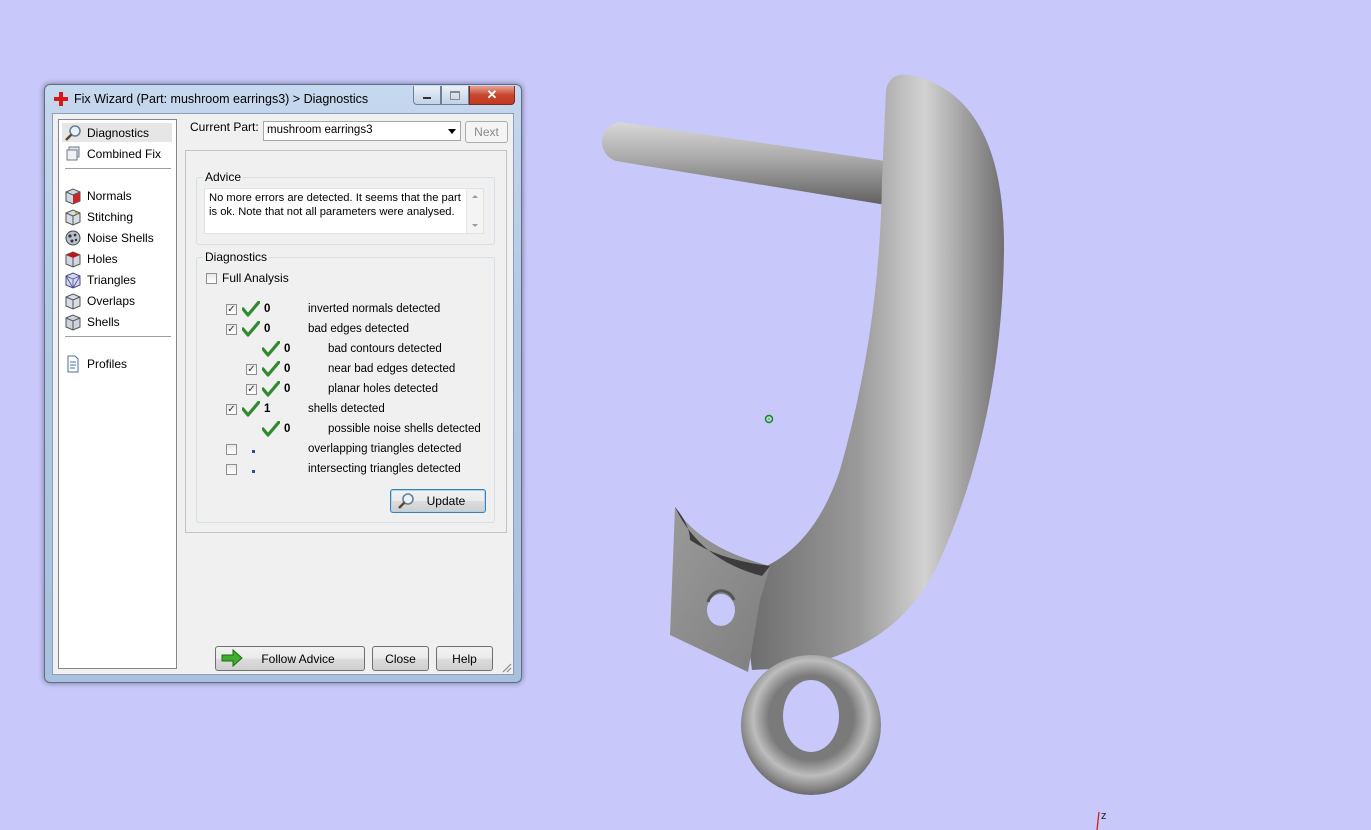 The image size is (1371, 830). I want to click on full-analysis-checkbox, so click(211, 278).